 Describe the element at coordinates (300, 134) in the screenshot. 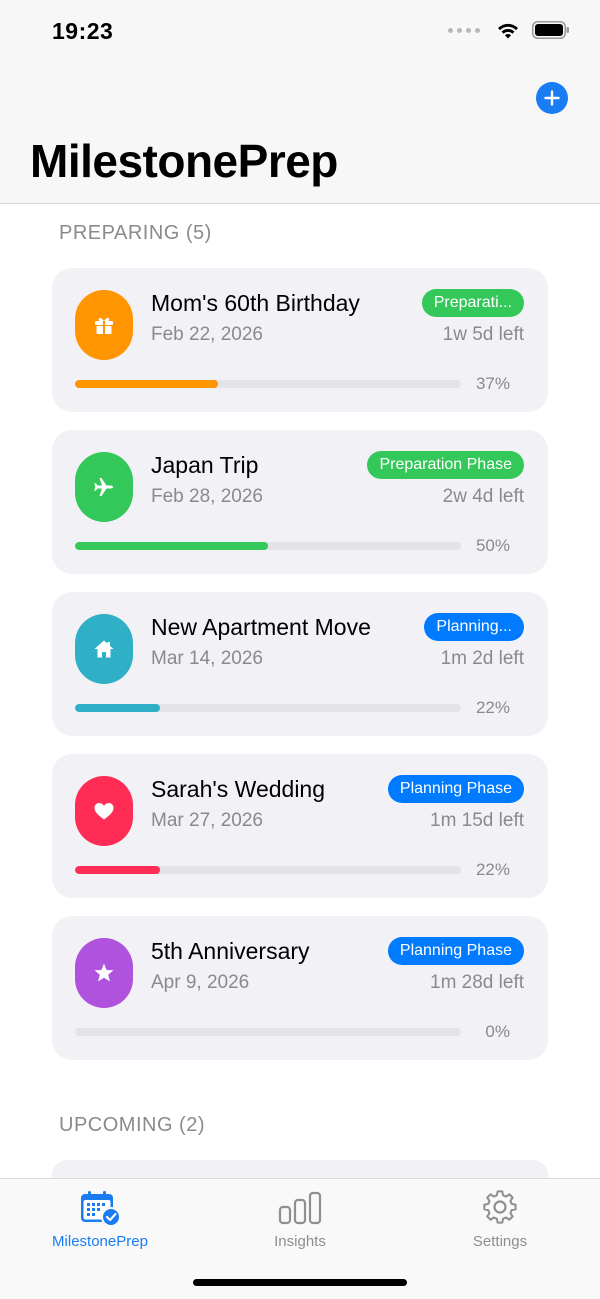

I see `navigation-header: MilestonePrep` at that location.